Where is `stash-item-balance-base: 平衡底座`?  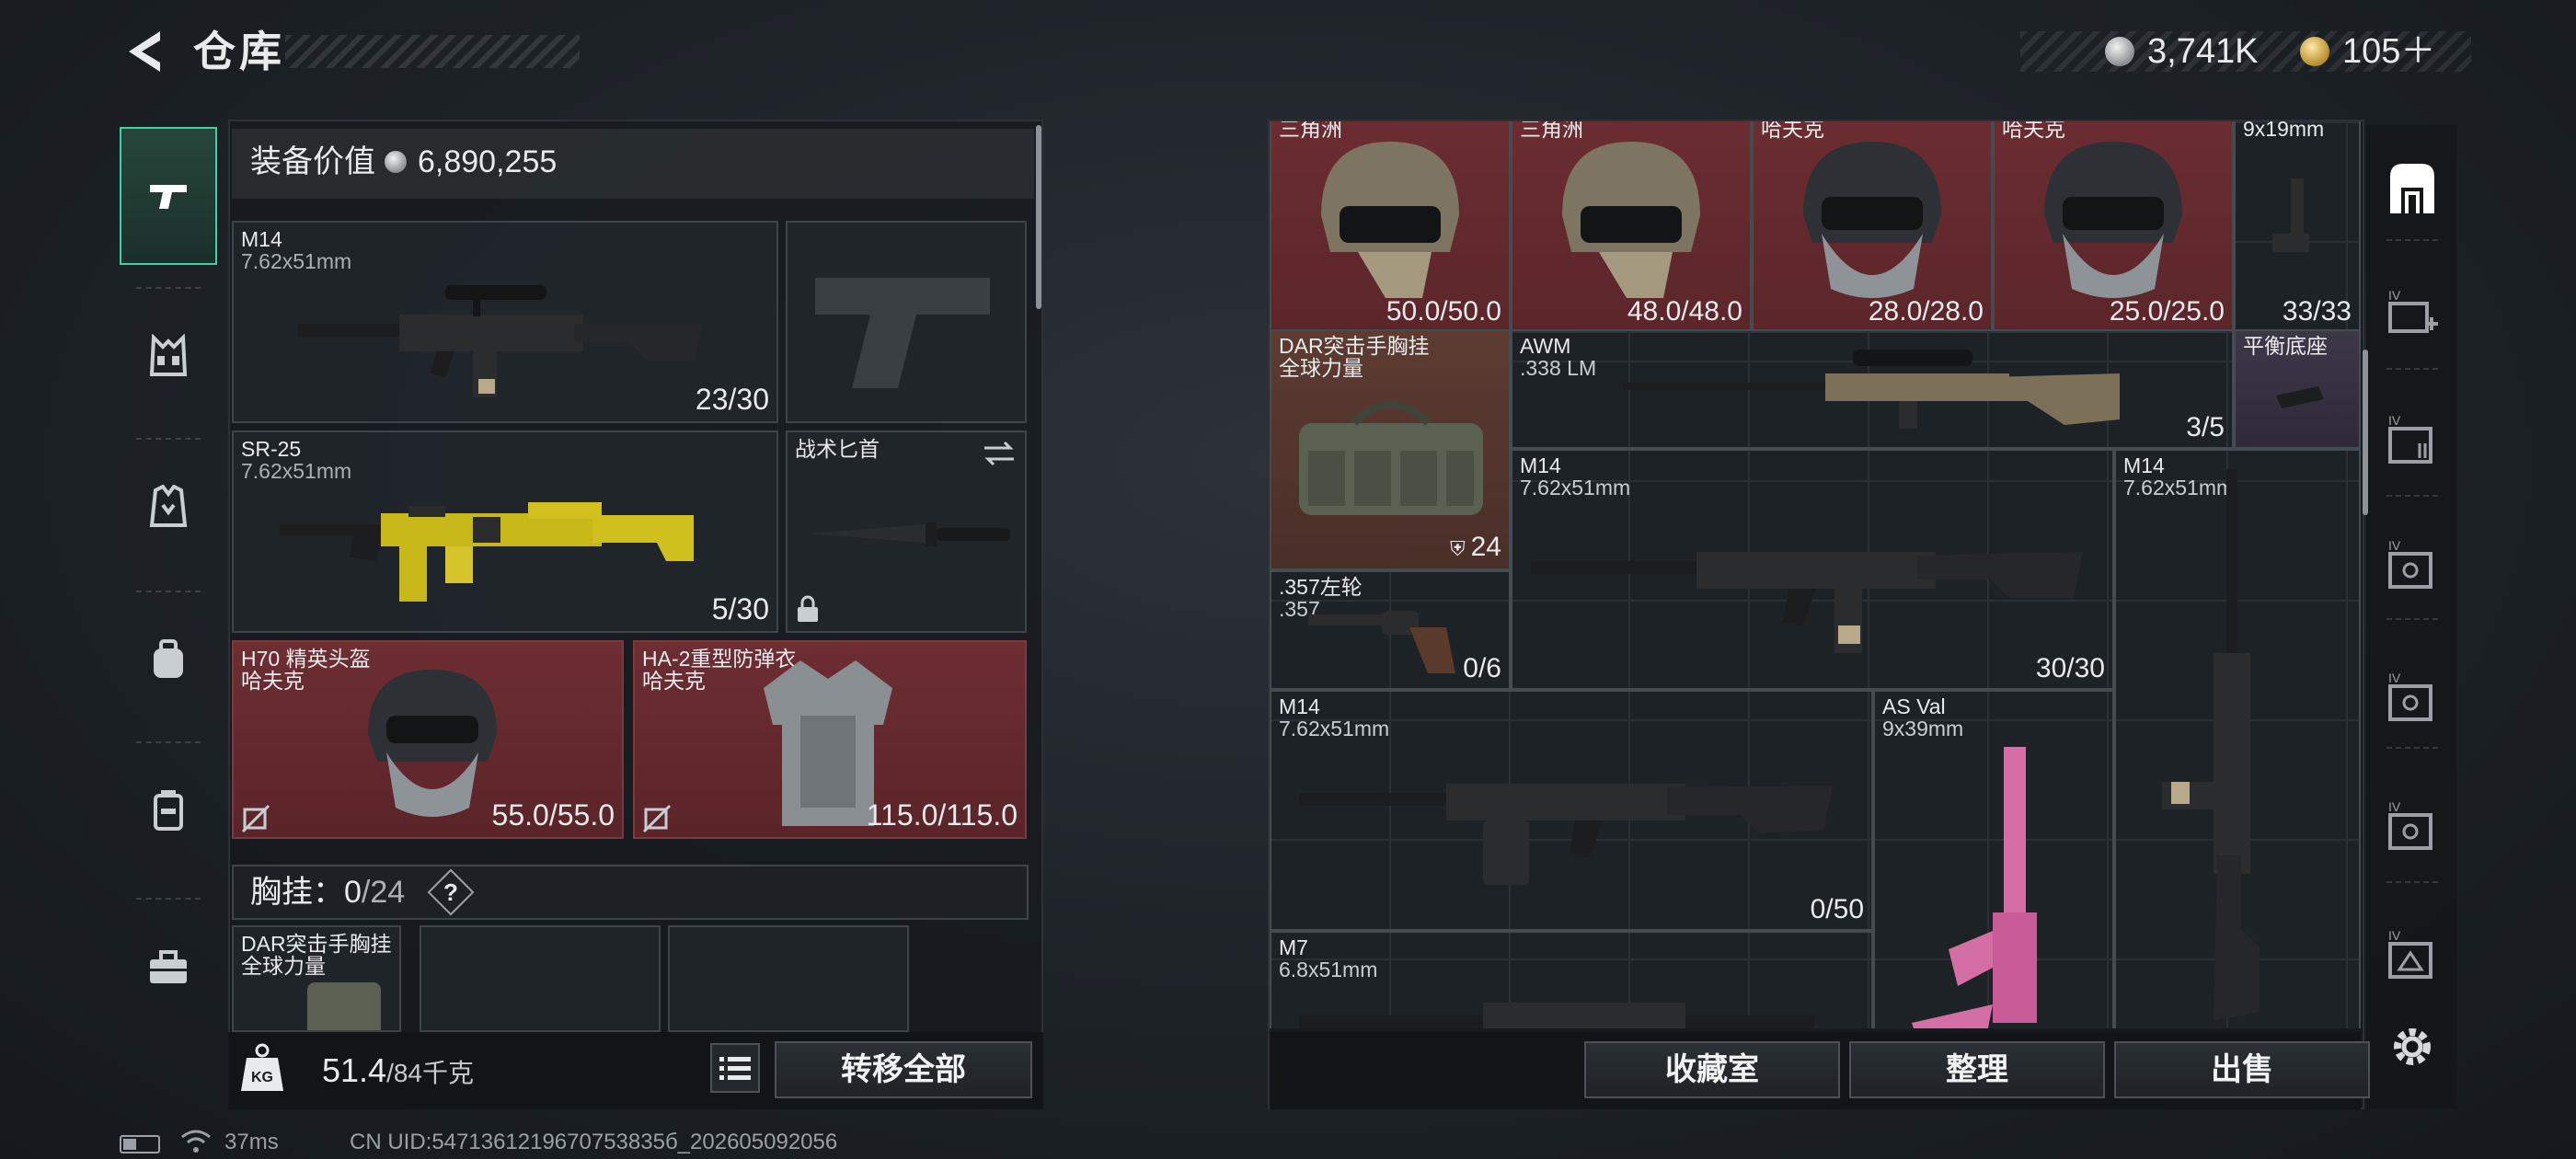 stash-item-balance-base: 平衡底座 is located at coordinates (2297, 389).